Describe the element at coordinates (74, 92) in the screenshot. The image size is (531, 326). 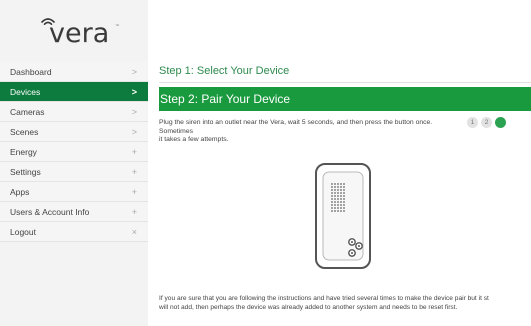
I see `sidebar-item-devices: Devices >` at that location.